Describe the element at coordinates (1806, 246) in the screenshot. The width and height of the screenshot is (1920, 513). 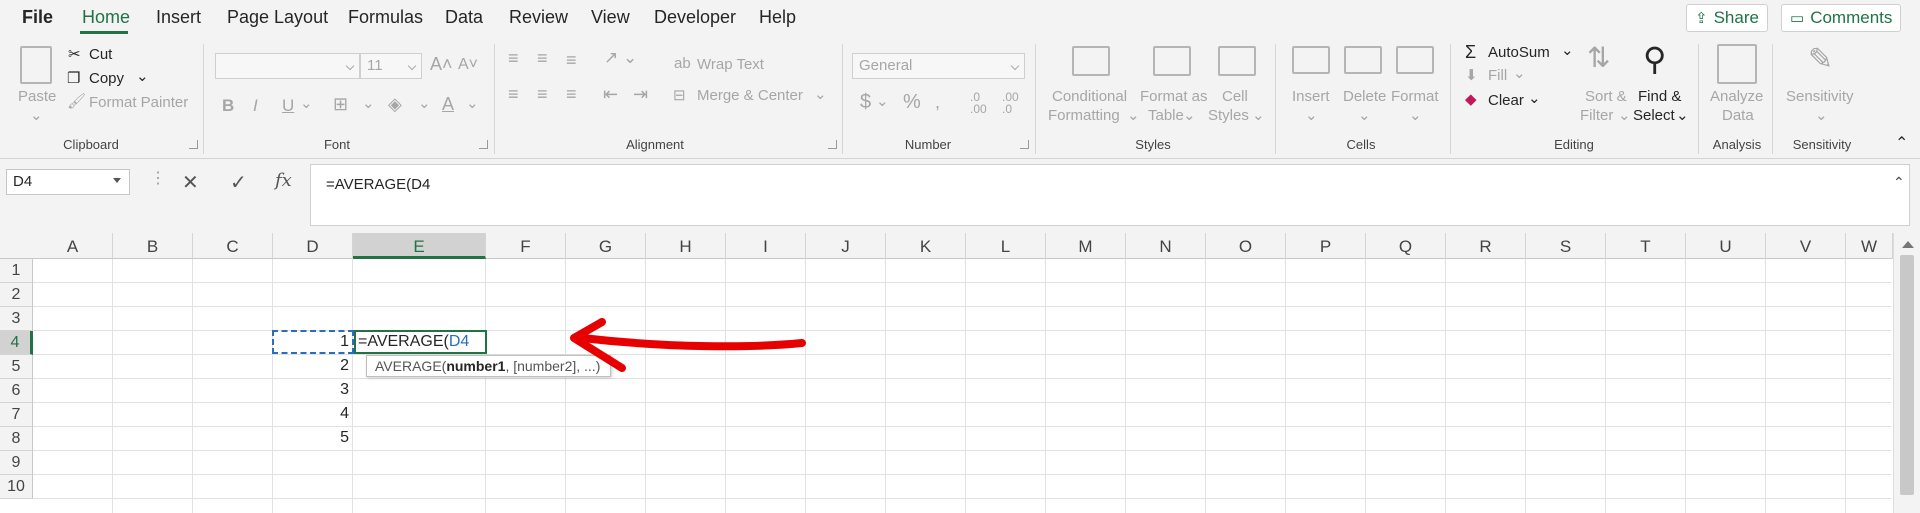
I see `column-header-v: V` at that location.